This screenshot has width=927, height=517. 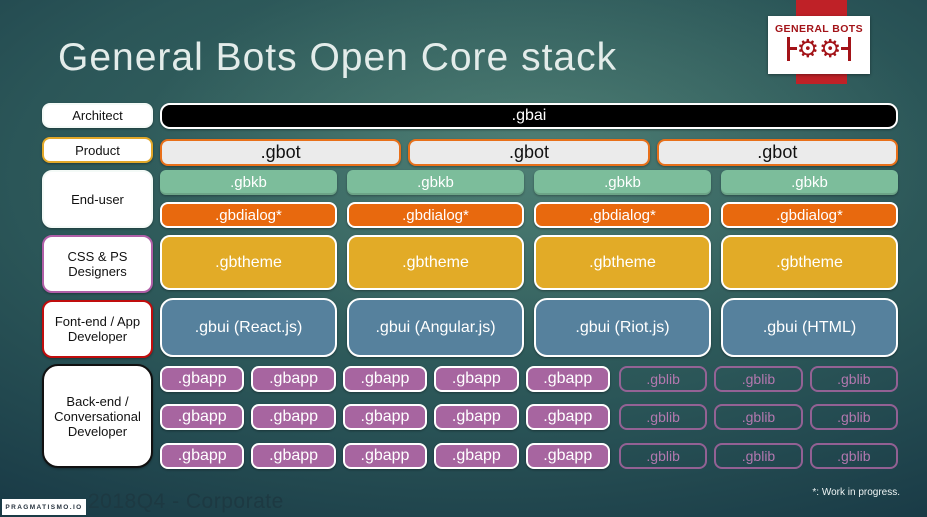 I want to click on side-label-text: Back-end /, so click(x=97, y=401).